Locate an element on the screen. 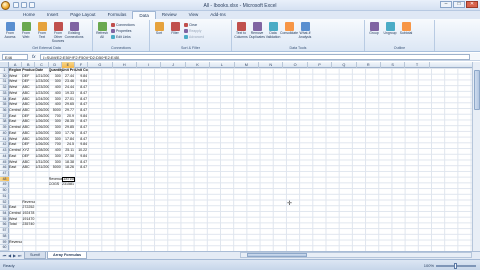  name-box: E46 is located at coordinates (15, 57).